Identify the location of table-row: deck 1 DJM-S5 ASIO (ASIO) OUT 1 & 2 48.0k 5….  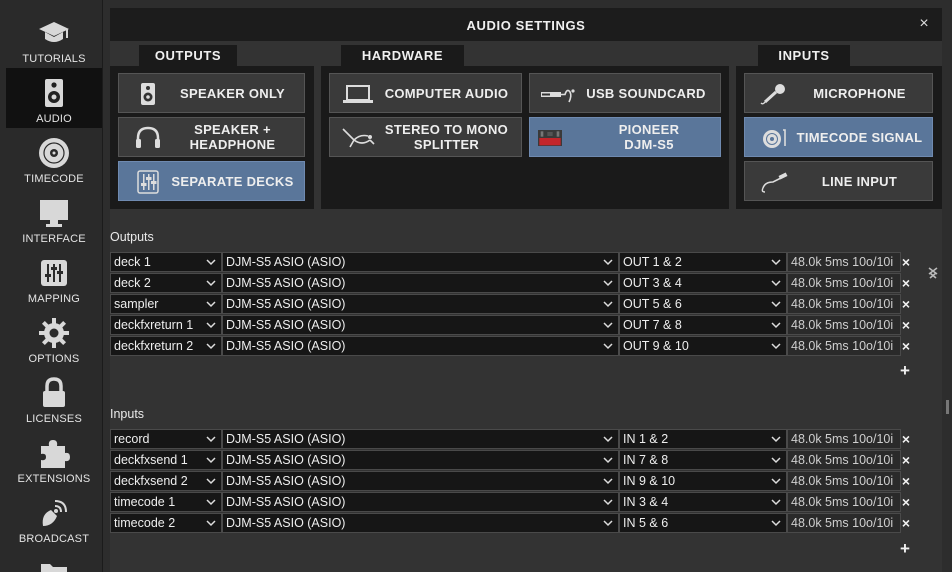
(510, 262).